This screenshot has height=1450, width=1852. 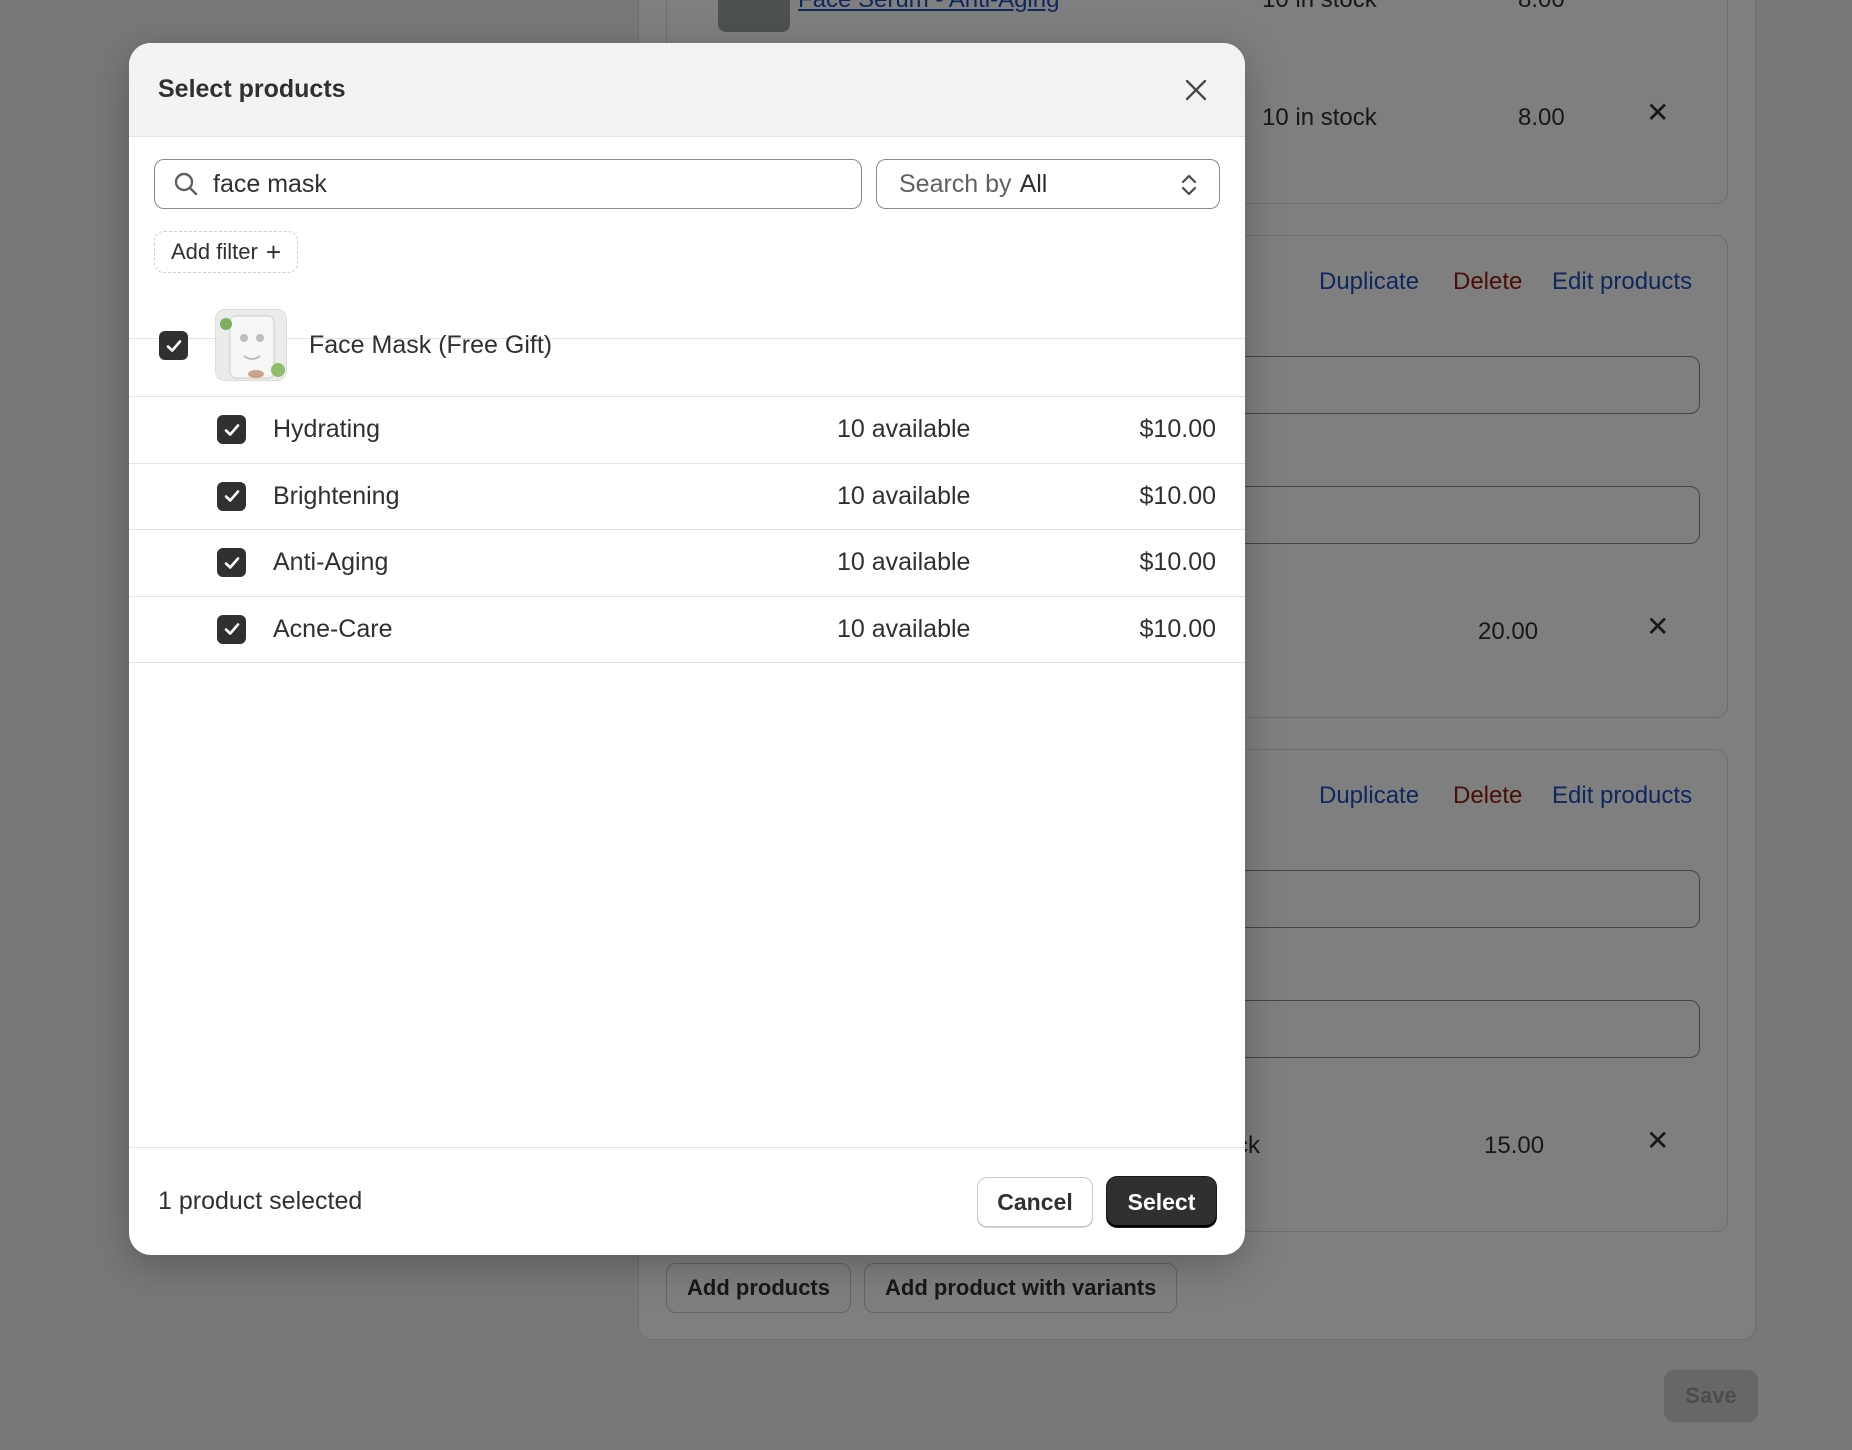 I want to click on variant-name: Hydrating, so click(x=326, y=429).